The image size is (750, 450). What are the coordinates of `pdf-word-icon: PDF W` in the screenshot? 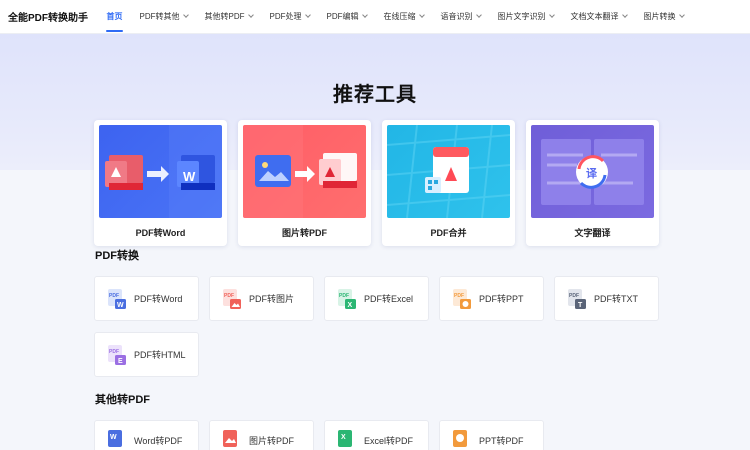 It's located at (117, 298).